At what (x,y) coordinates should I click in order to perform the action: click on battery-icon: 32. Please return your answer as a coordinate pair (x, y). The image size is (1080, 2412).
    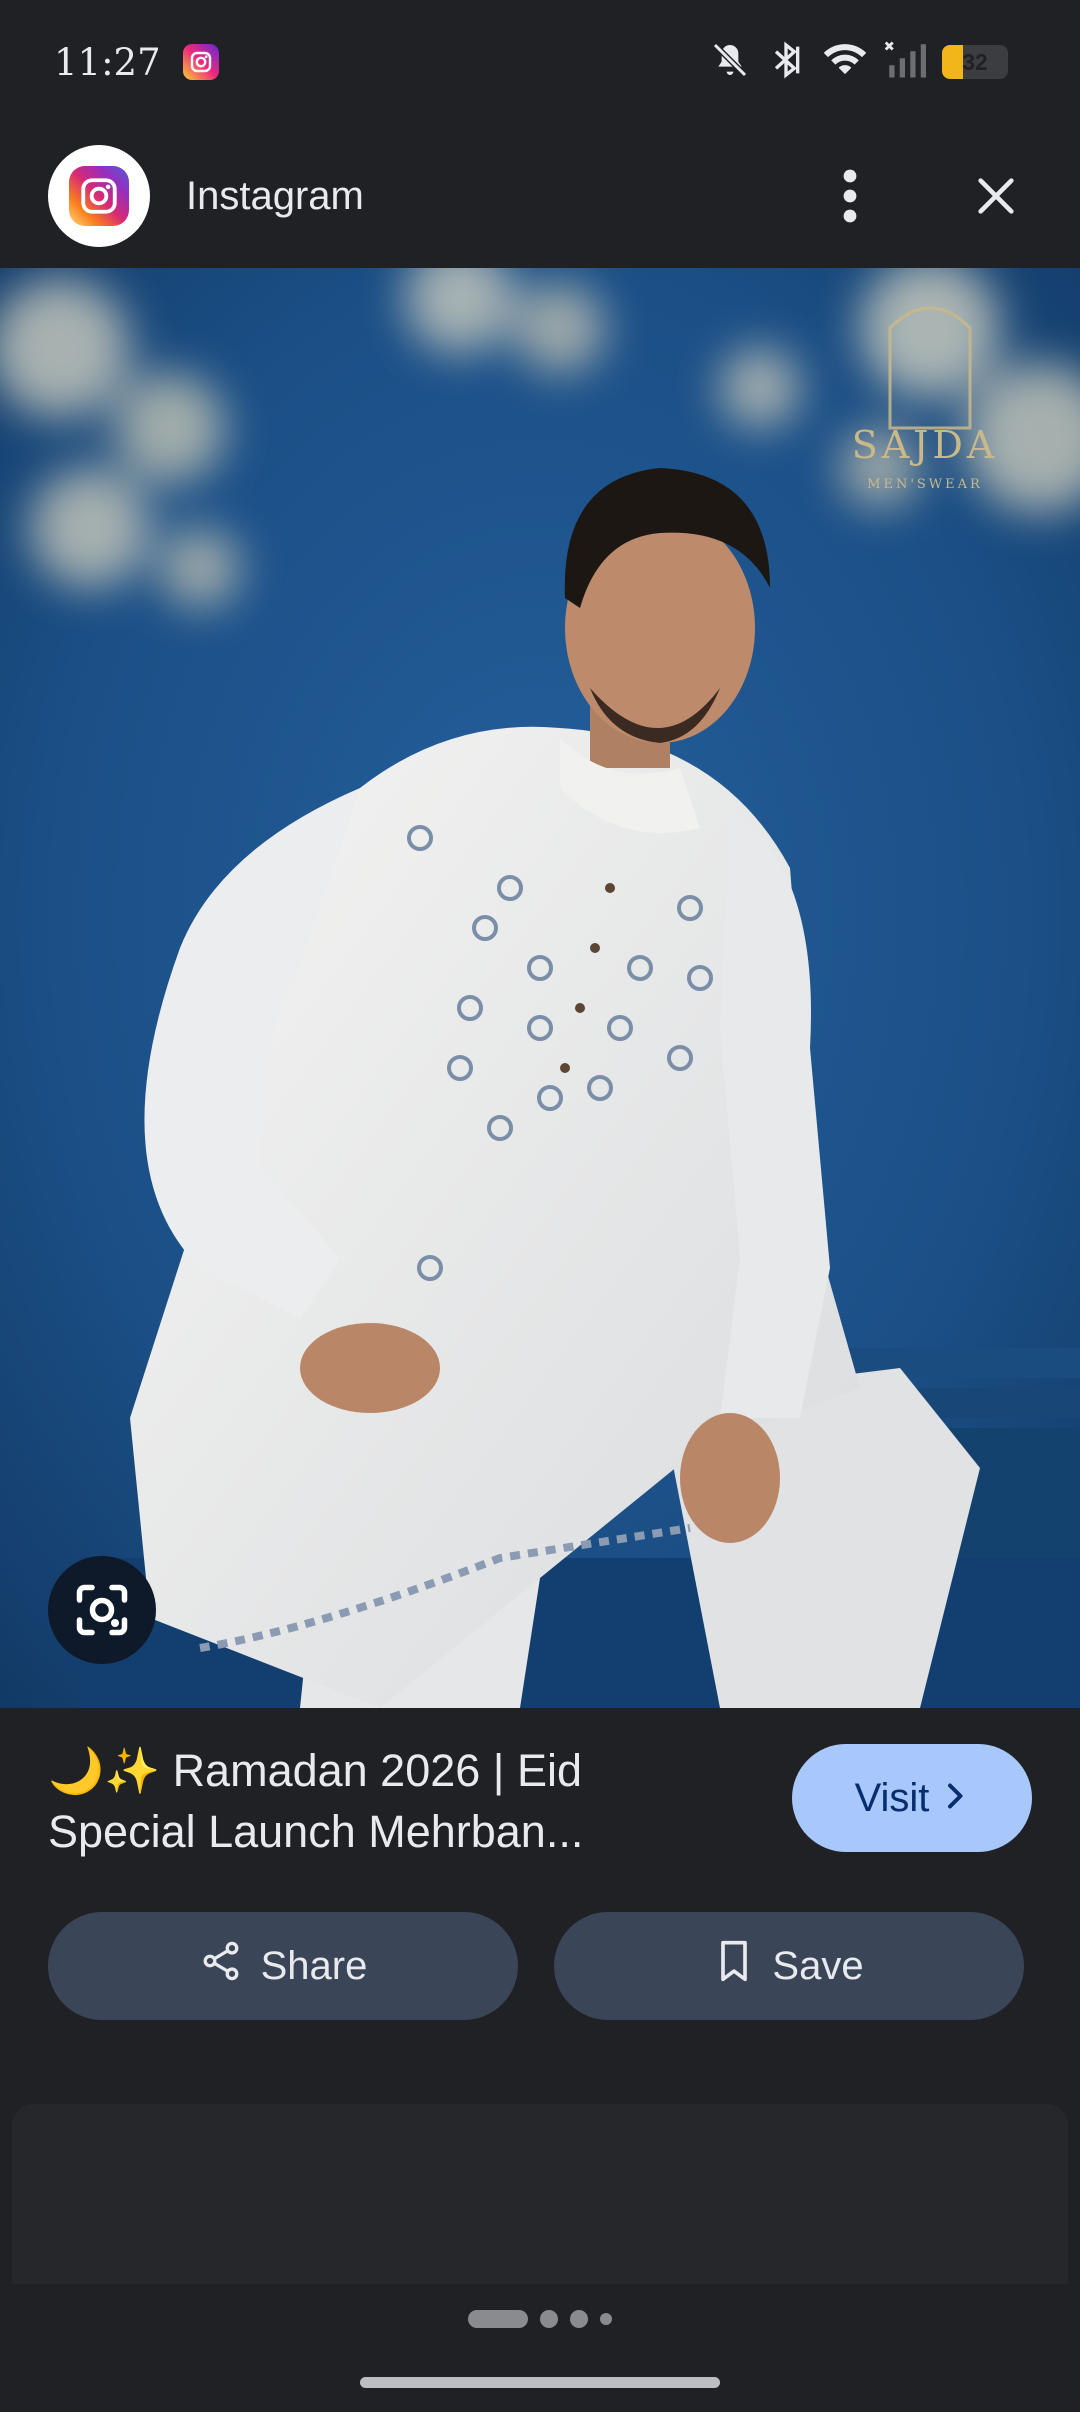
    Looking at the image, I should click on (975, 62).